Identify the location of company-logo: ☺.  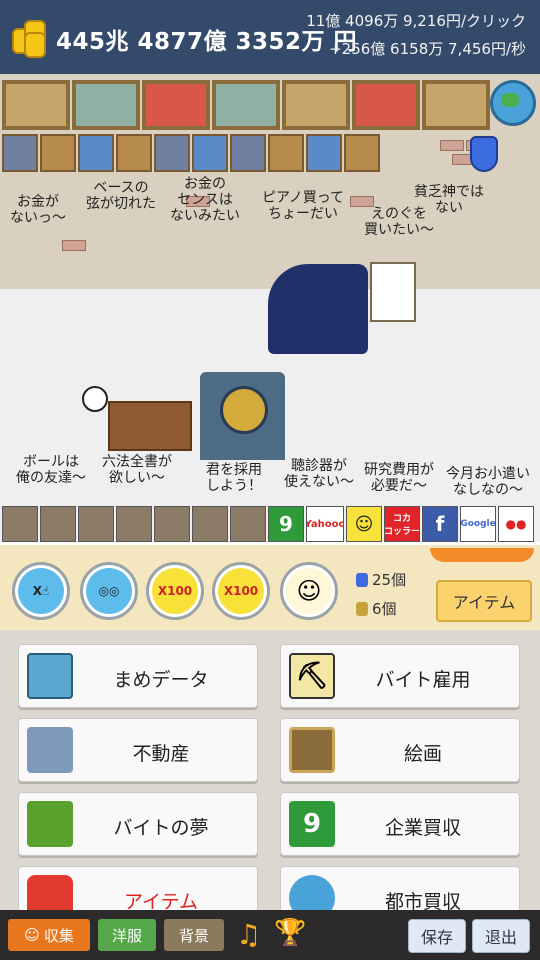
(364, 524).